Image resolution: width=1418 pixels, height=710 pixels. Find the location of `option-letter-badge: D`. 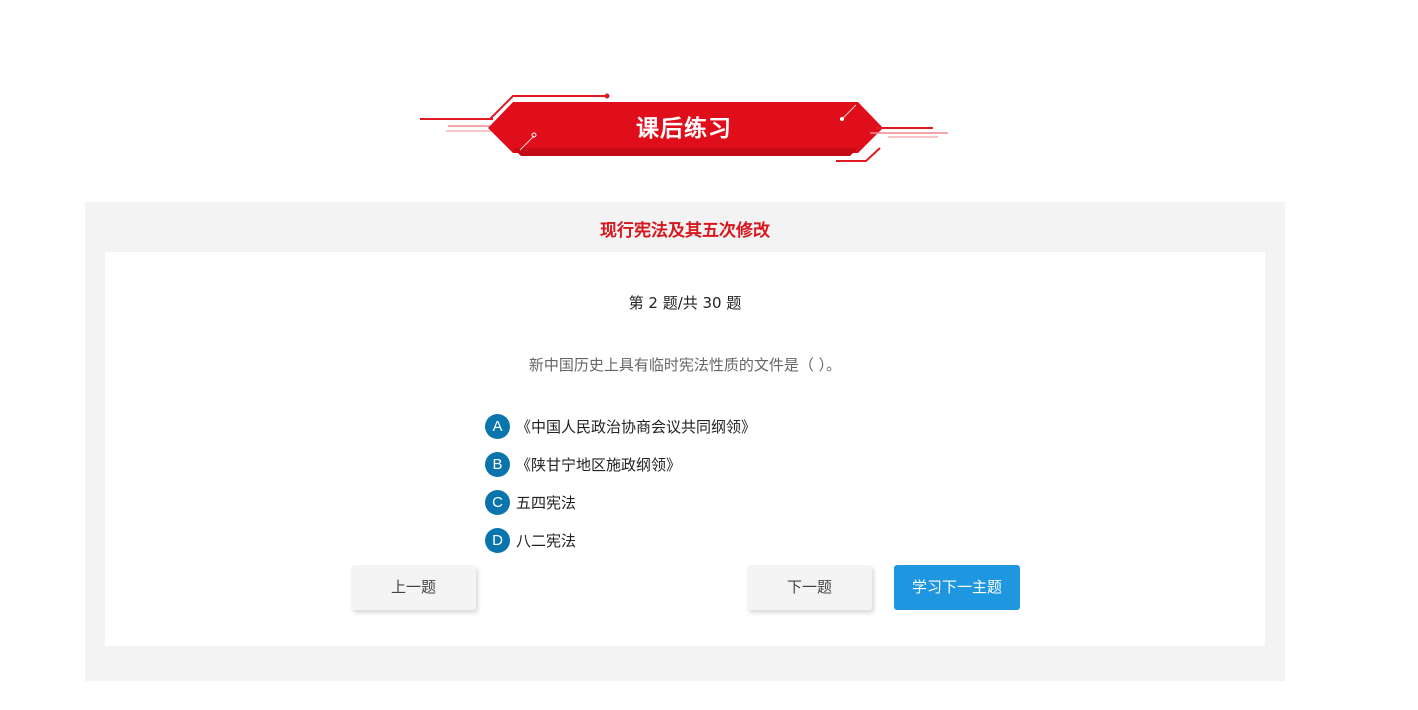

option-letter-badge: D is located at coordinates (497, 540).